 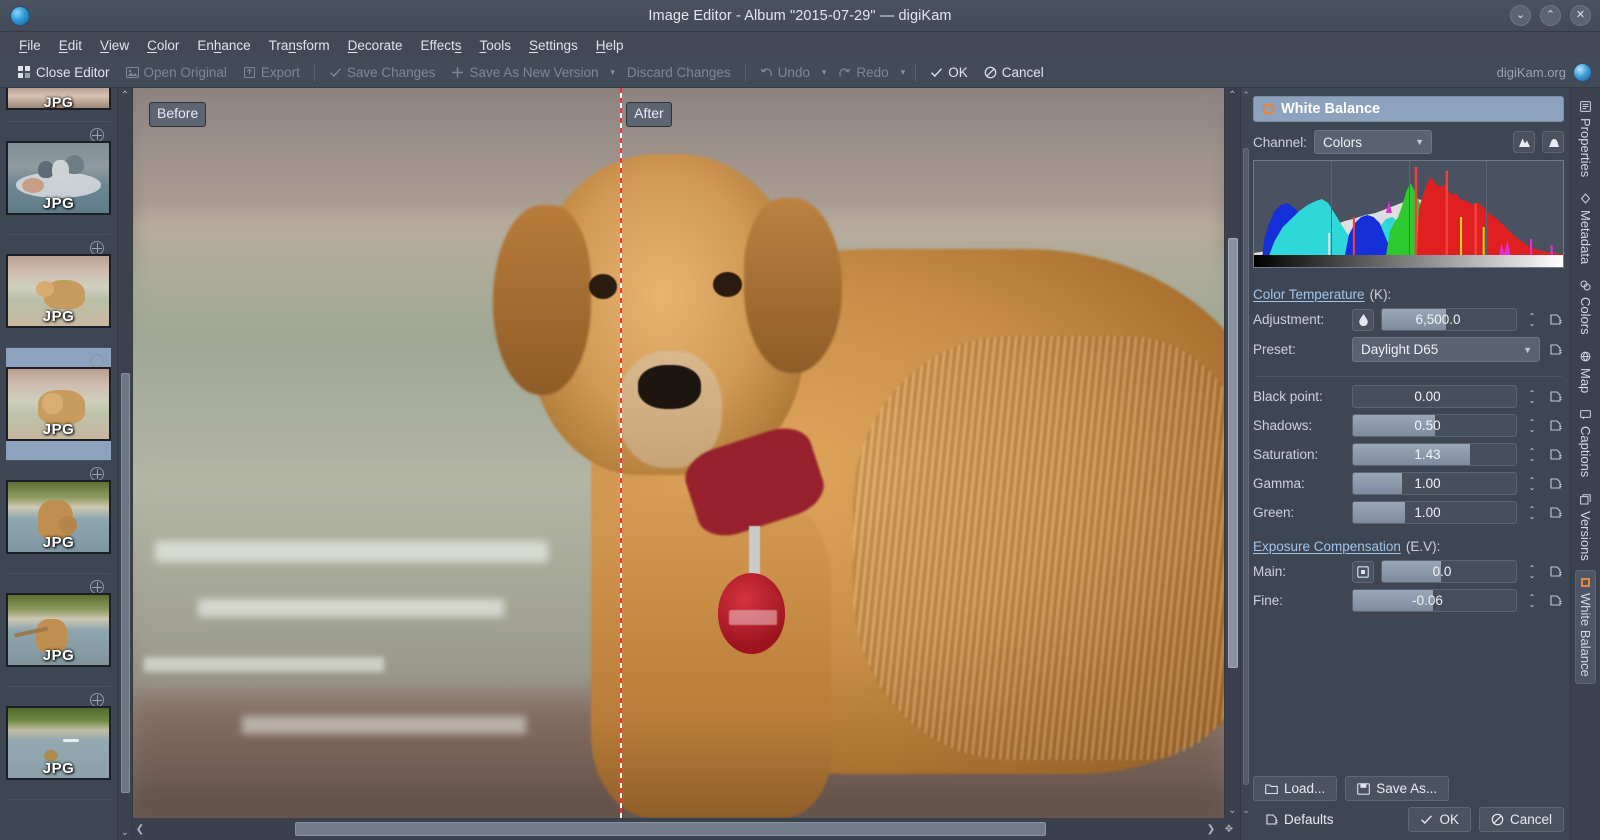 What do you see at coordinates (1434, 483) in the screenshot?
I see `gamma-spinbox: 1.00` at bounding box center [1434, 483].